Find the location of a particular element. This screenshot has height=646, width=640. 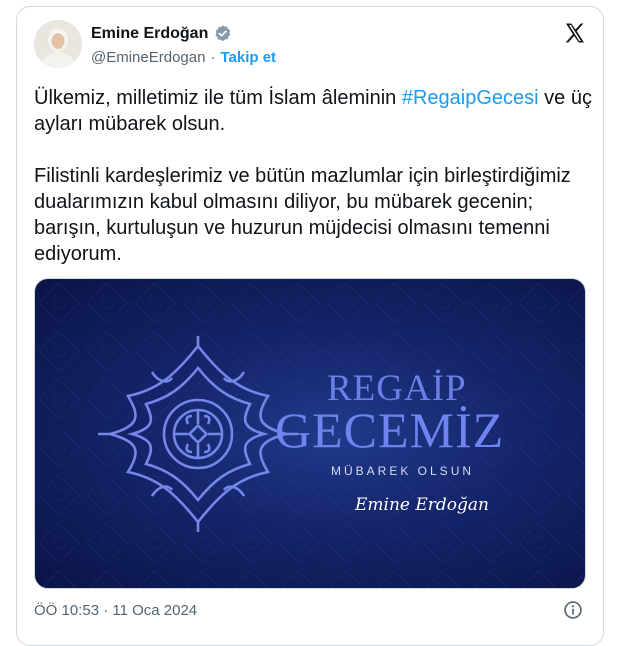

author-name-row: Emine Erdoğan is located at coordinates (161, 33).